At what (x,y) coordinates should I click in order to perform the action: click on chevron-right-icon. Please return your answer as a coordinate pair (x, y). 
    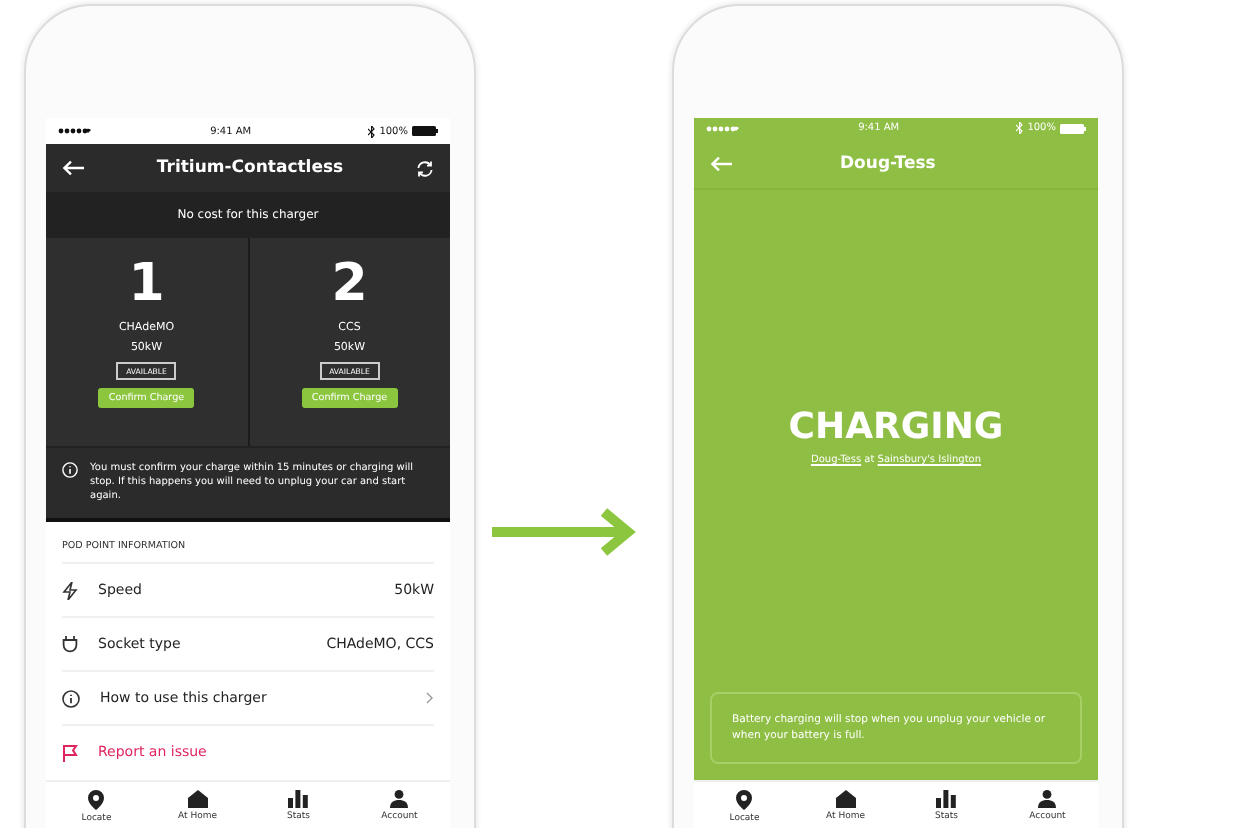
    Looking at the image, I should click on (430, 698).